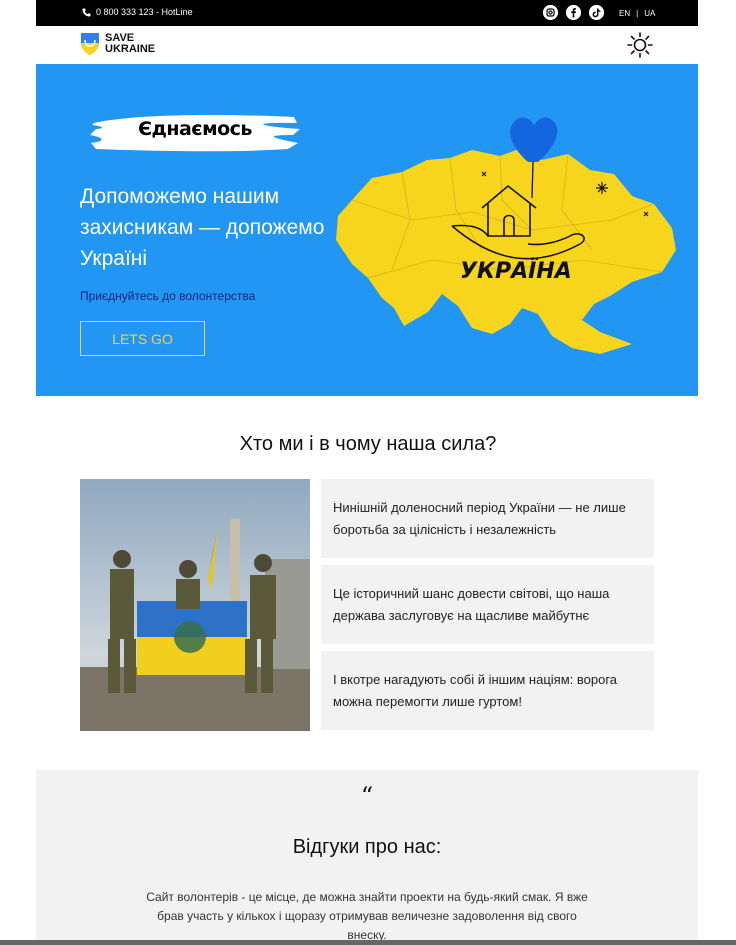 The width and height of the screenshot is (736, 945). What do you see at coordinates (596, 12) in the screenshot?
I see `tiktok-icon` at bounding box center [596, 12].